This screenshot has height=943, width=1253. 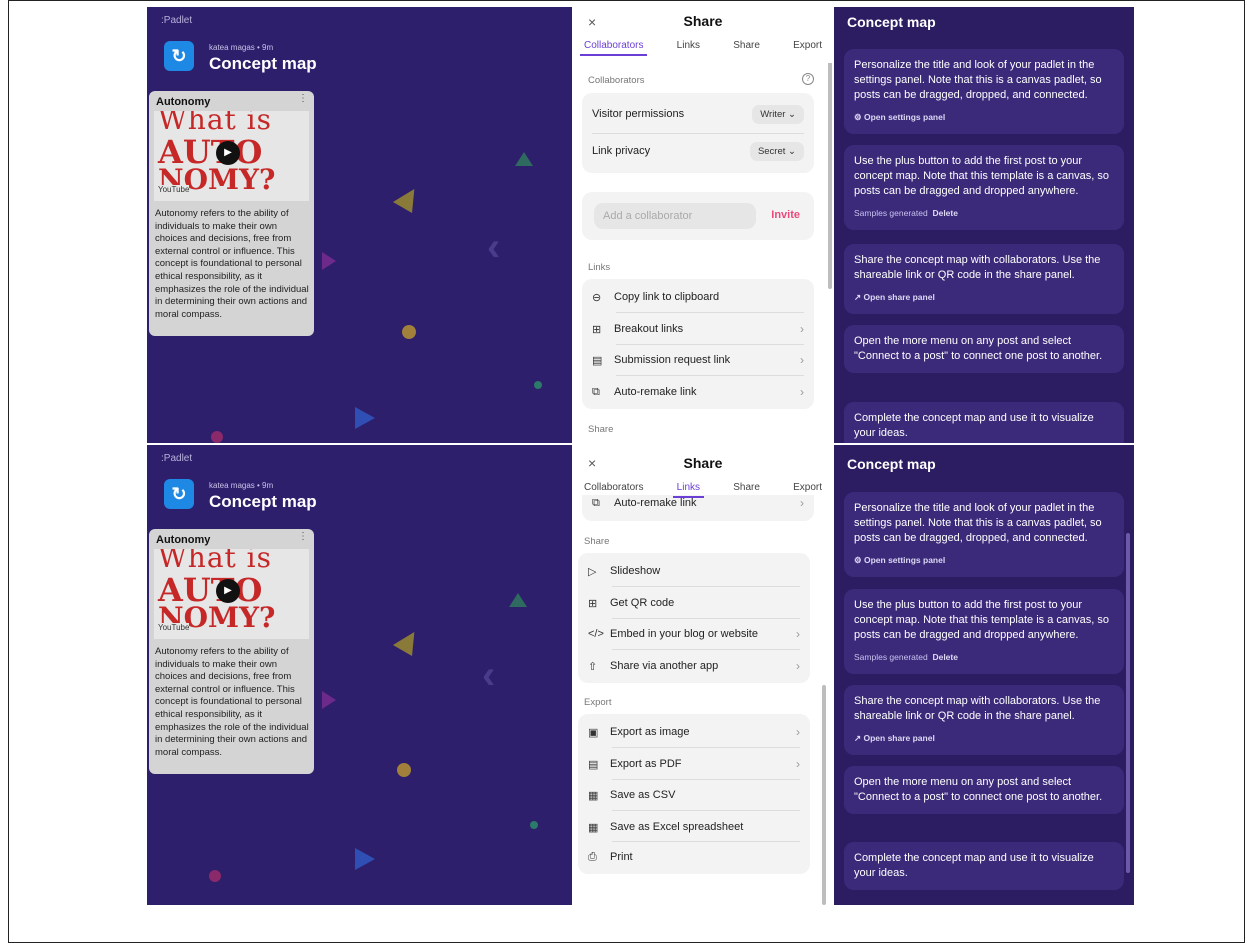 I want to click on share-tabs: Collaborators Links Share Export, so click(x=703, y=48).